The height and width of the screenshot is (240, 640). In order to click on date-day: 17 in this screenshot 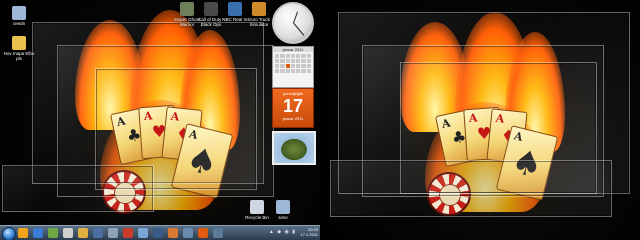, I will do `click(293, 106)`.